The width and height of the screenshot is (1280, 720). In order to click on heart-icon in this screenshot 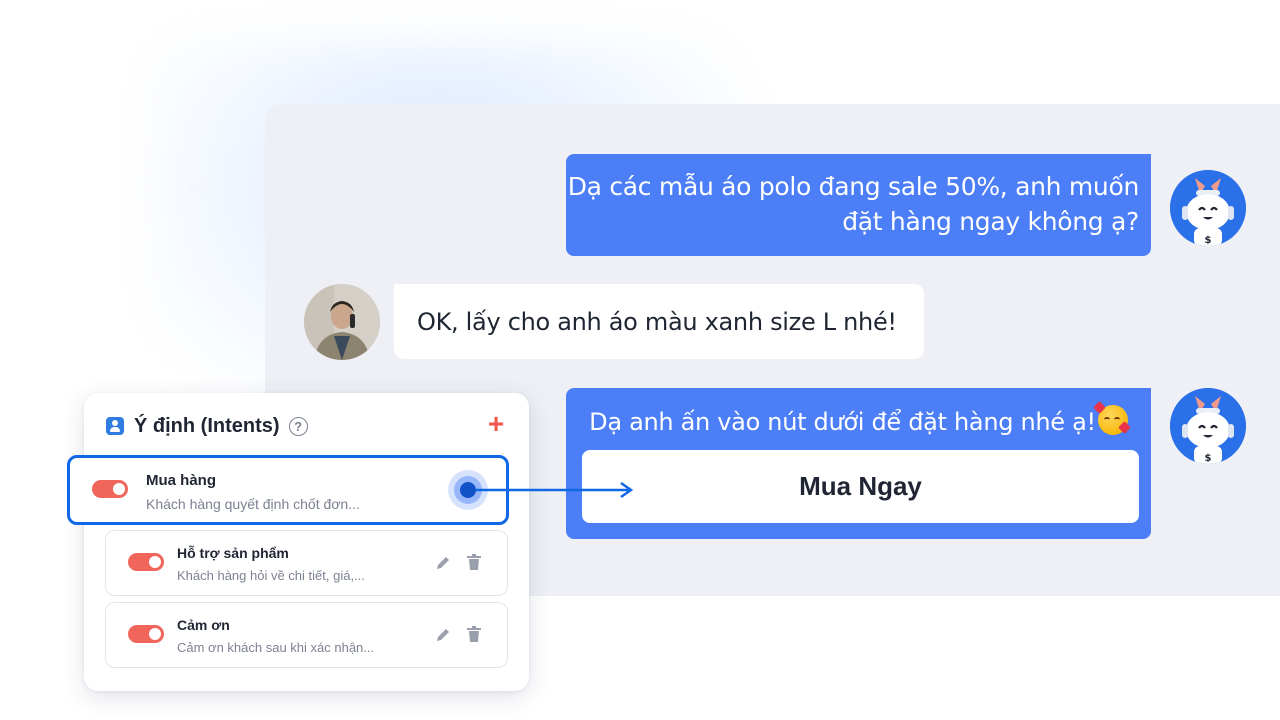, I will do `click(1124, 427)`.